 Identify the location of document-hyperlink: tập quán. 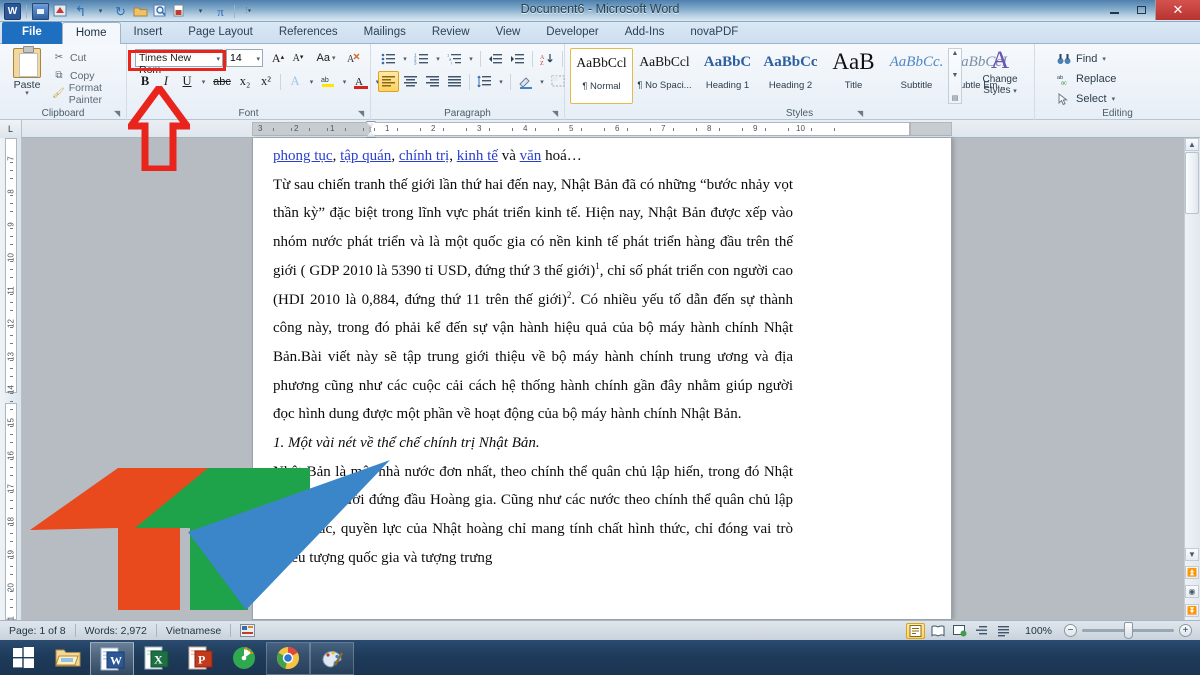
(365, 156).